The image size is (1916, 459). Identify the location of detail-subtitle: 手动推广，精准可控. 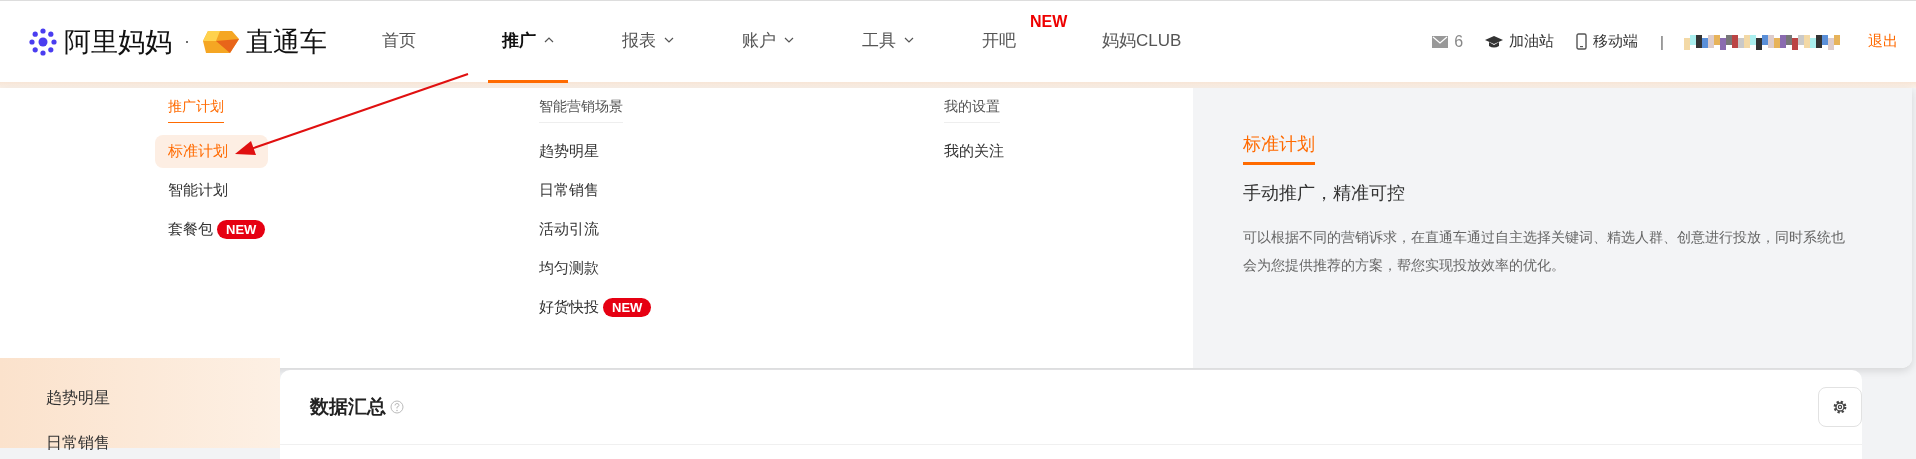
(1324, 193).